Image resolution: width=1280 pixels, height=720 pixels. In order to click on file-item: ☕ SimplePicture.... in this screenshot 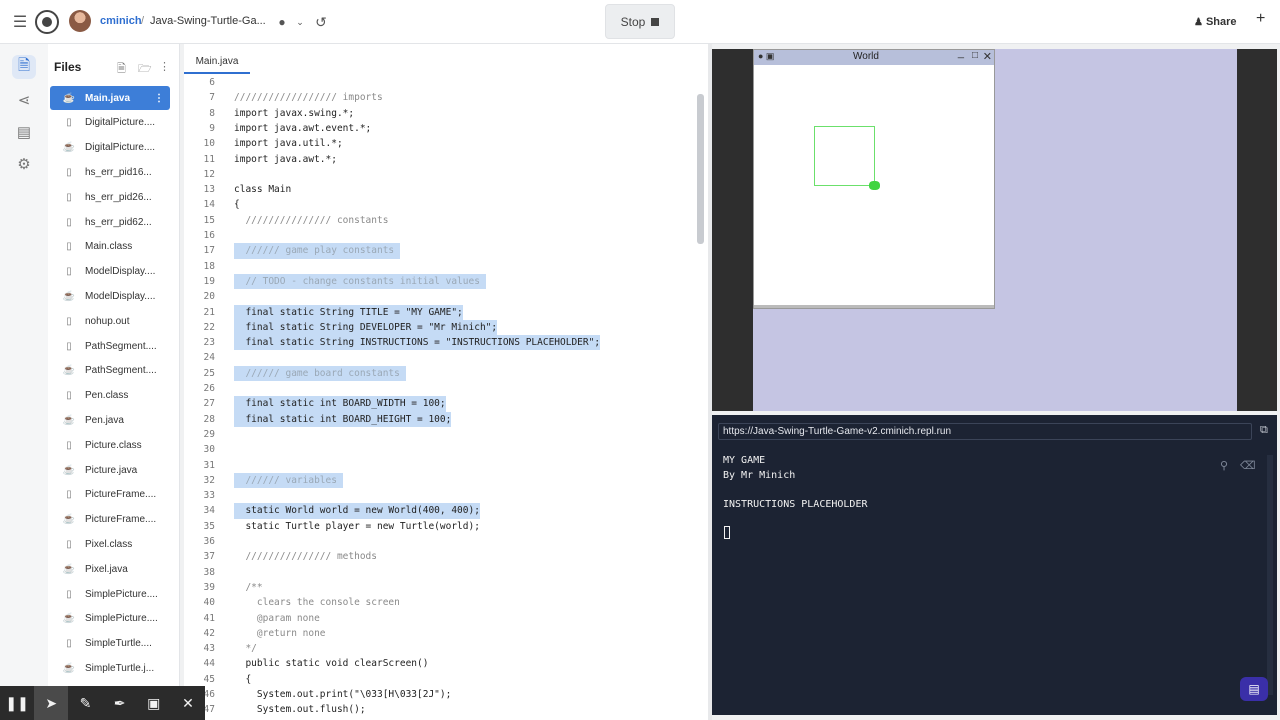, I will do `click(110, 619)`.